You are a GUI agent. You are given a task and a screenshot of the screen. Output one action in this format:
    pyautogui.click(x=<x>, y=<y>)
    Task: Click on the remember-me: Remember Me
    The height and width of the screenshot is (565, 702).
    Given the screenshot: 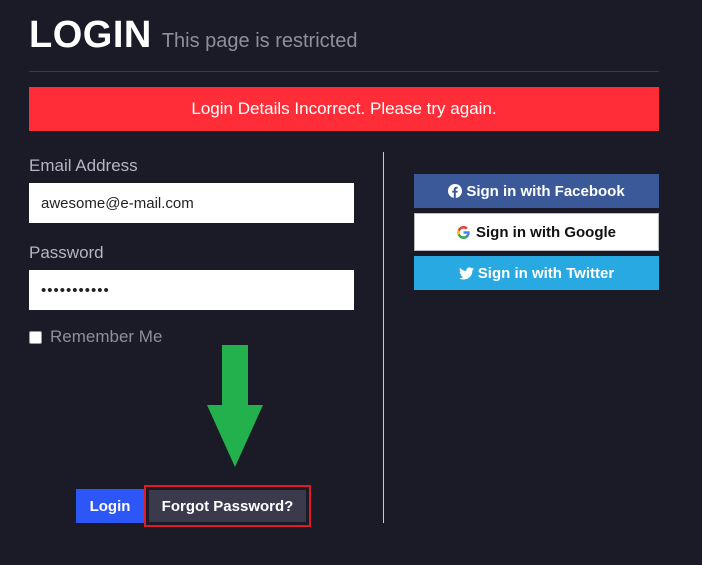 What is the action you would take?
    pyautogui.click(x=95, y=337)
    